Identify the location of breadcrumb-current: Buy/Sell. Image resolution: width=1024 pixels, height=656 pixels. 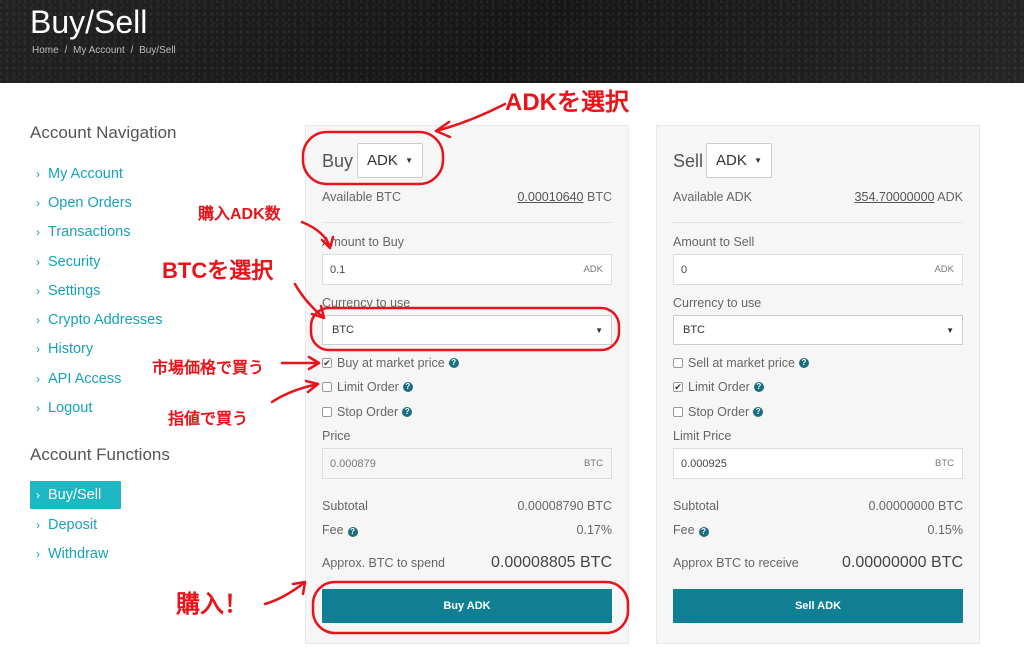
(157, 50).